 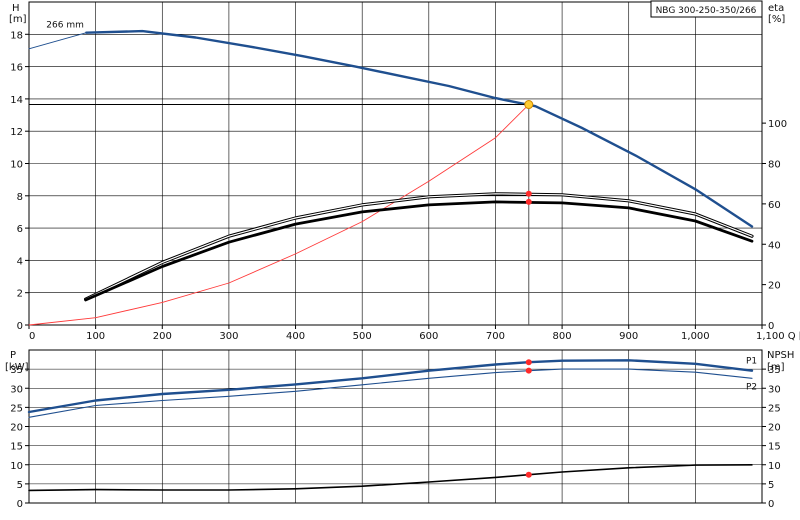 What do you see at coordinates (776, 367) in the screenshot?
I see `bottom-y-right-axis-unit: [m]` at bounding box center [776, 367].